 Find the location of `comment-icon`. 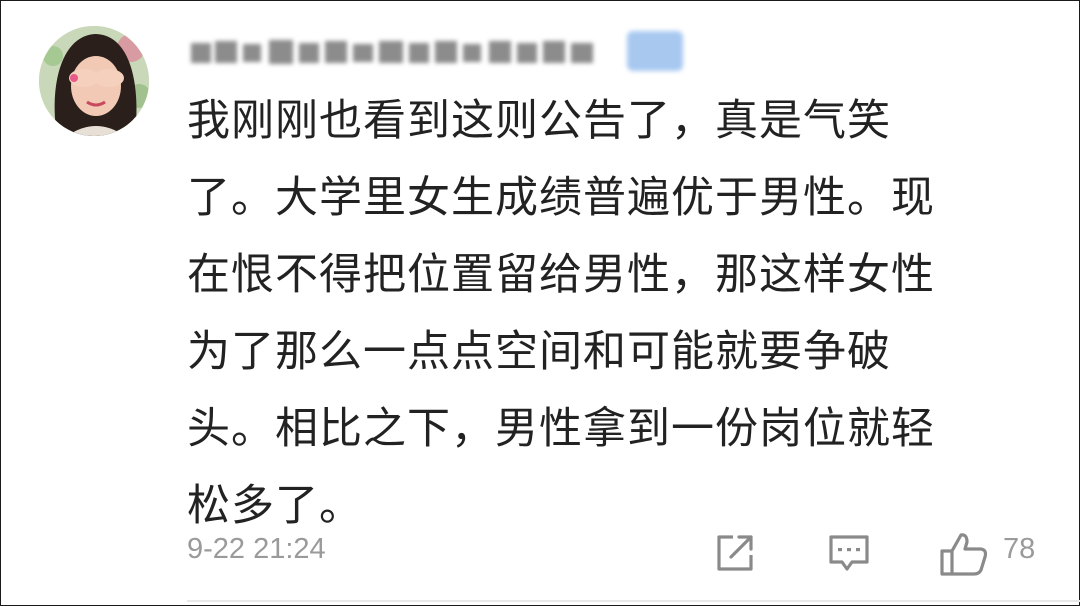

comment-icon is located at coordinates (849, 553).